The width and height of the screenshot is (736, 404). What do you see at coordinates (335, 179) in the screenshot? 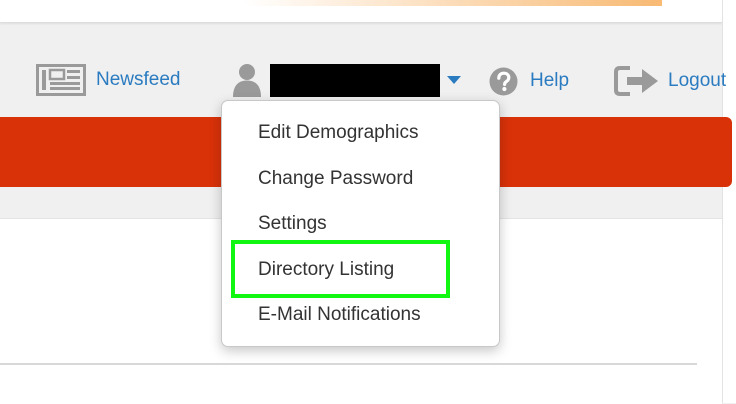
I see `menu-item-change-password: Change Password` at bounding box center [335, 179].